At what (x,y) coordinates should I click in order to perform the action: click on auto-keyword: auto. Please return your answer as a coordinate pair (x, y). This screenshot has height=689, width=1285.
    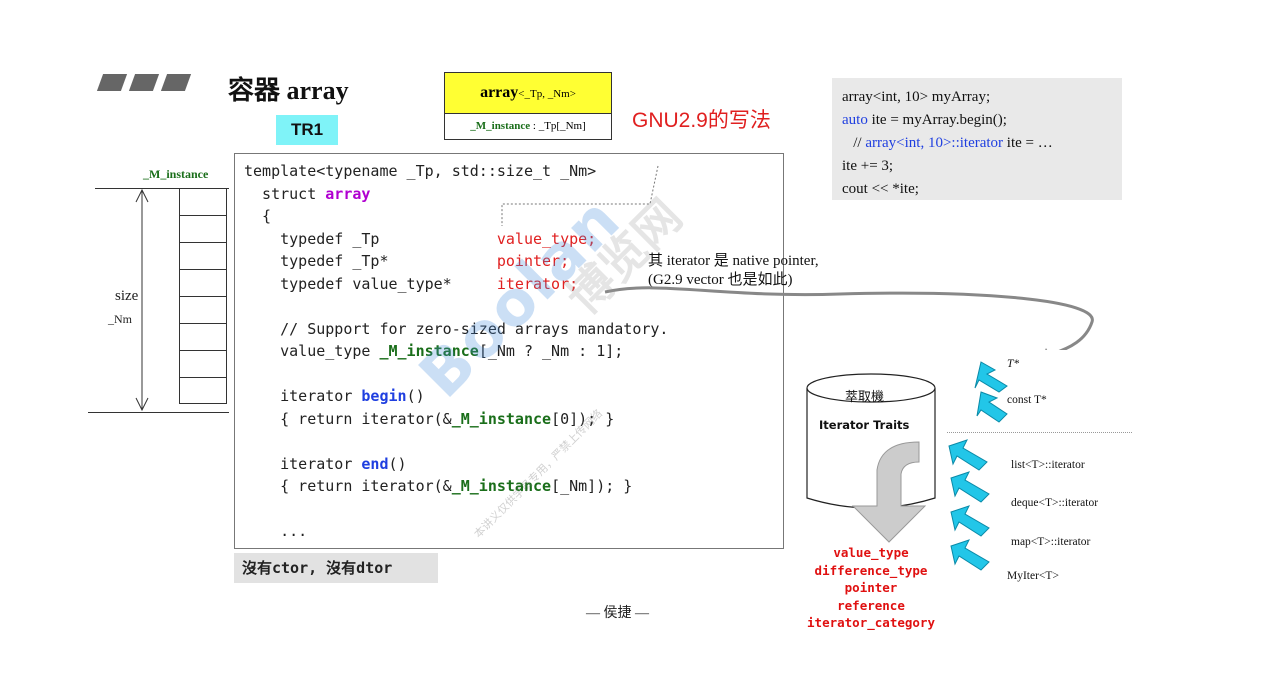
    Looking at the image, I should click on (855, 120).